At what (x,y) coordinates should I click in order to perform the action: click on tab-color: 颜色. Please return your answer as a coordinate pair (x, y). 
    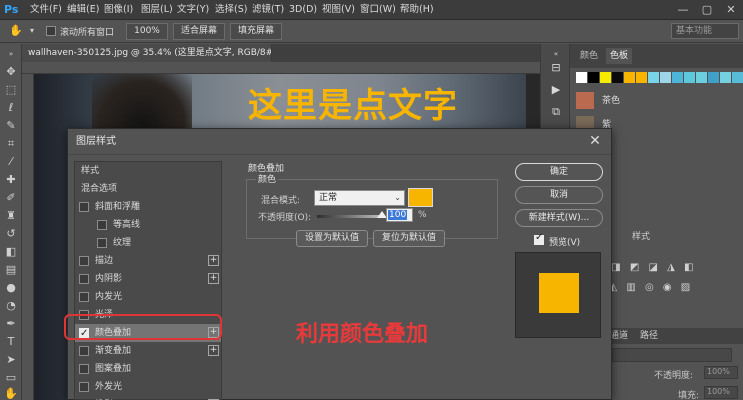
    Looking at the image, I should click on (589, 56).